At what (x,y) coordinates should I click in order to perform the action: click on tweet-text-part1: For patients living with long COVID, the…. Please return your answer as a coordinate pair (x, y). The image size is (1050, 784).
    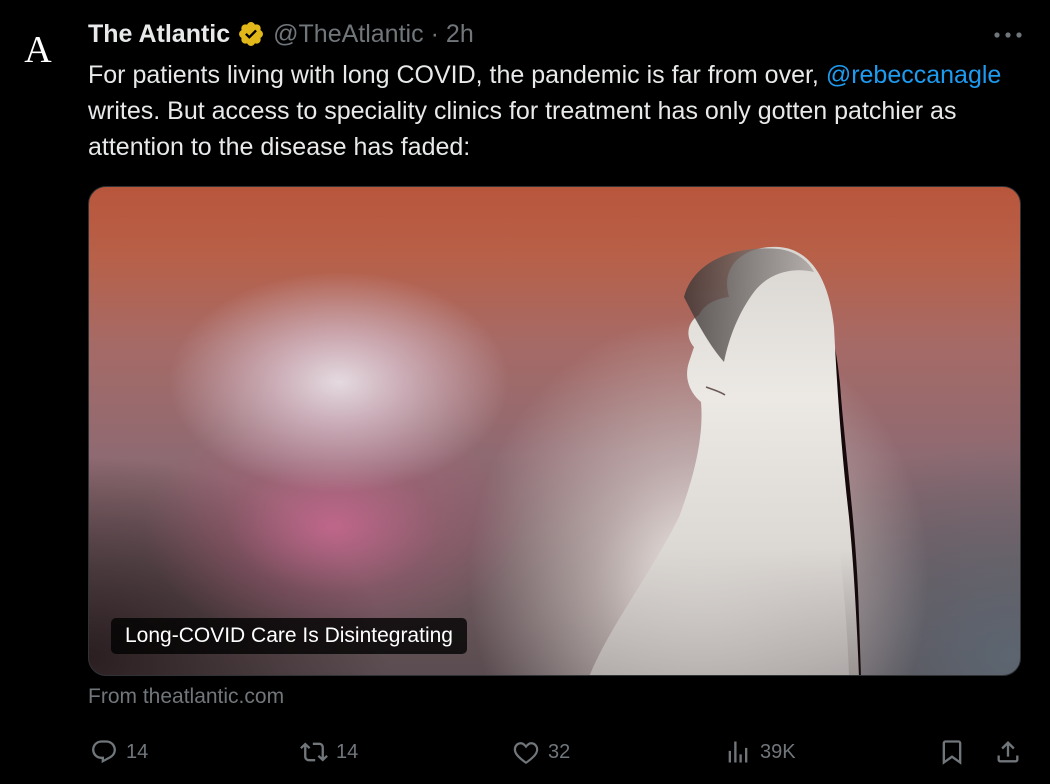
    Looking at the image, I should click on (457, 75).